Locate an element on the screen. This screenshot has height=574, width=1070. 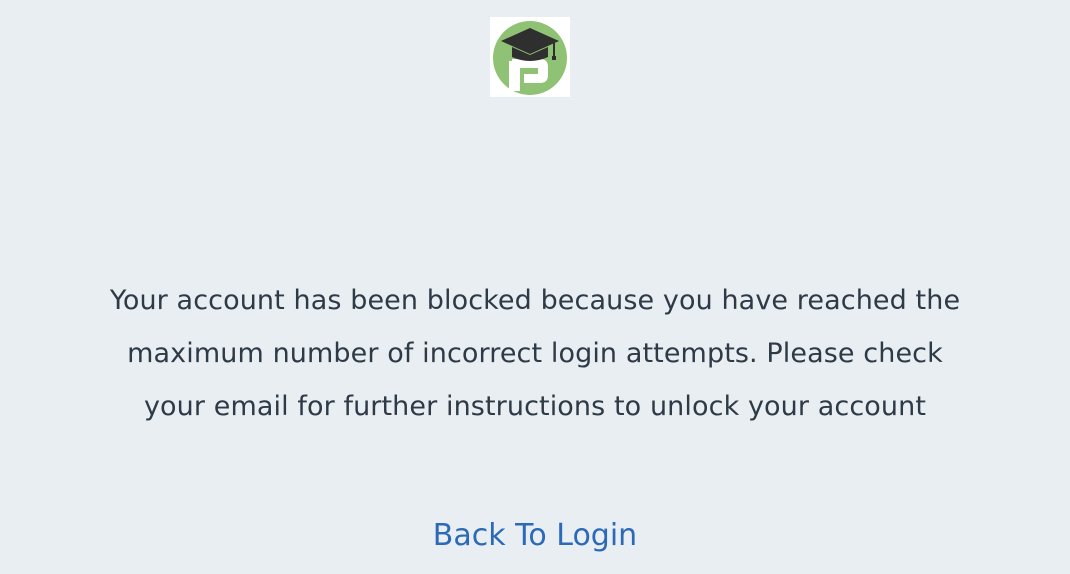
app-logo is located at coordinates (530, 57).